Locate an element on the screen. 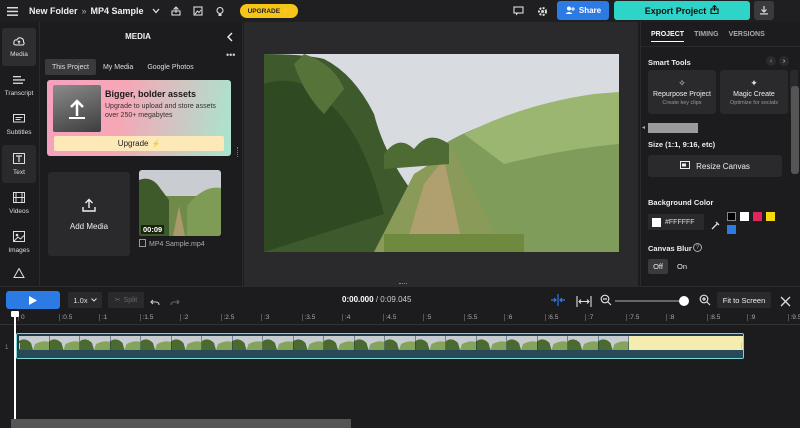  collapse-panel-icon is located at coordinates (230, 38).